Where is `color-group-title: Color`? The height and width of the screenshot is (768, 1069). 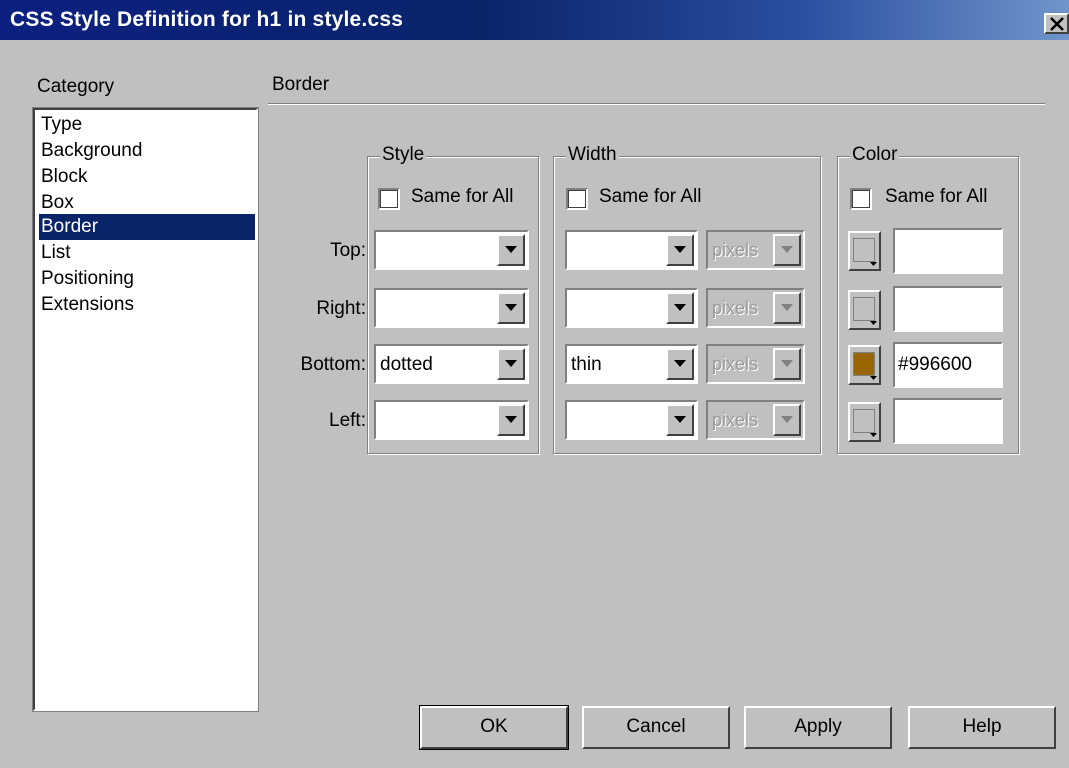 color-group-title: Color is located at coordinates (875, 155).